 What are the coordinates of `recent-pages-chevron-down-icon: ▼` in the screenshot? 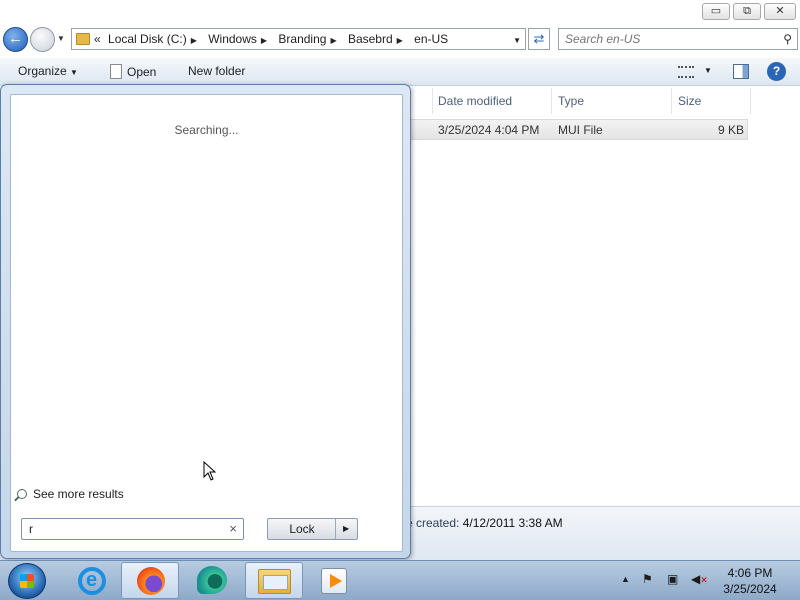 It's located at (61, 38).